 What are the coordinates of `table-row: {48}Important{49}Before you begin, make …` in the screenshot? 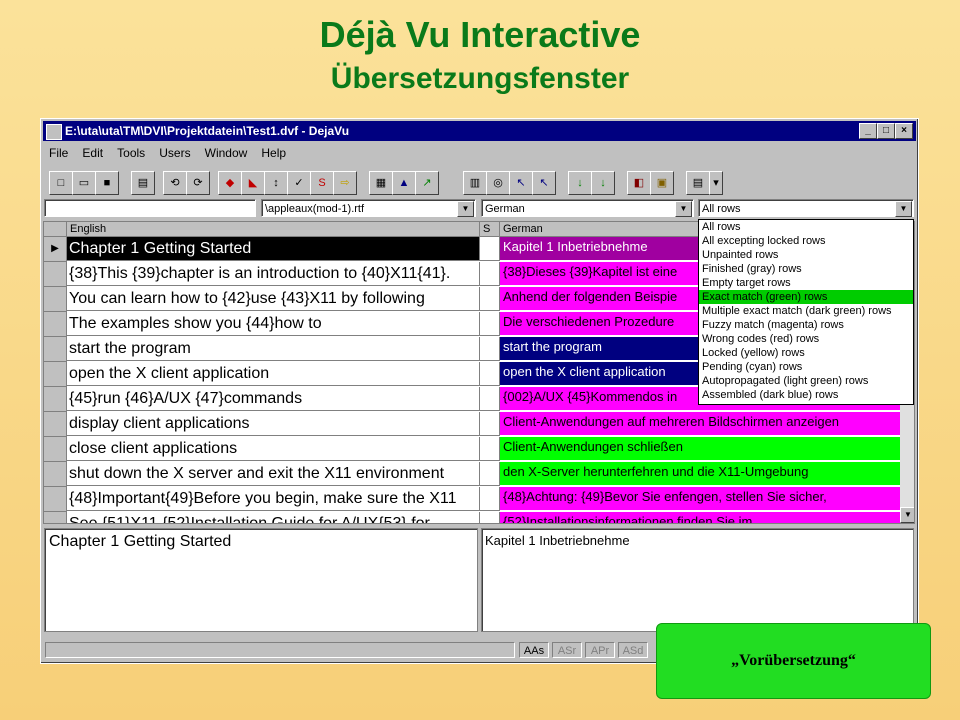 It's located at (479, 499).